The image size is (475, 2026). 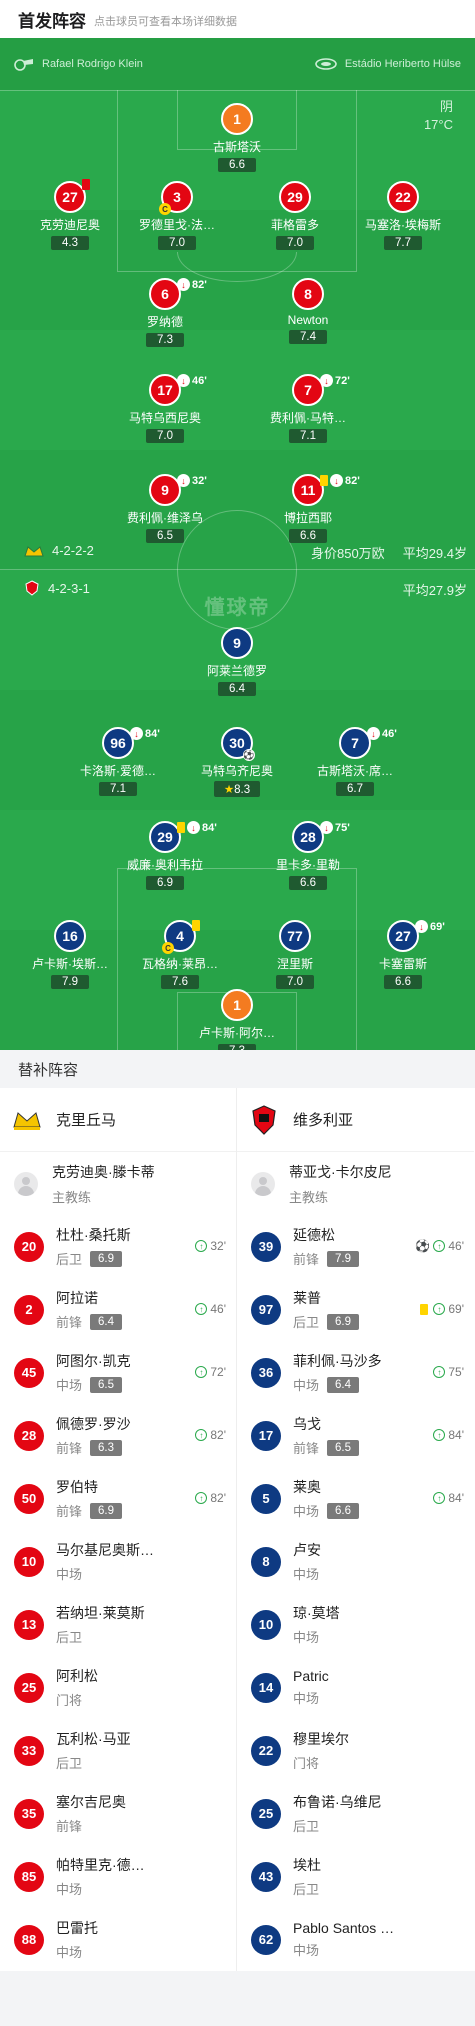 What do you see at coordinates (165, 509) in the screenshot?
I see `pitch-player: 9 ↓ 32' 费利佩·维泽乌 6.5` at bounding box center [165, 509].